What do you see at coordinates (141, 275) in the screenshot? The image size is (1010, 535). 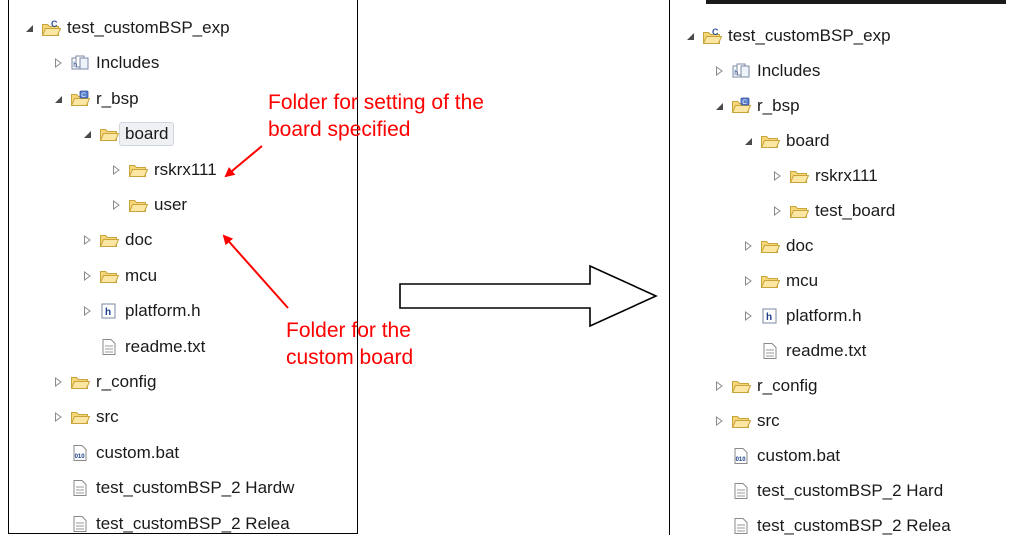 I see `tree-item-label: mcu` at bounding box center [141, 275].